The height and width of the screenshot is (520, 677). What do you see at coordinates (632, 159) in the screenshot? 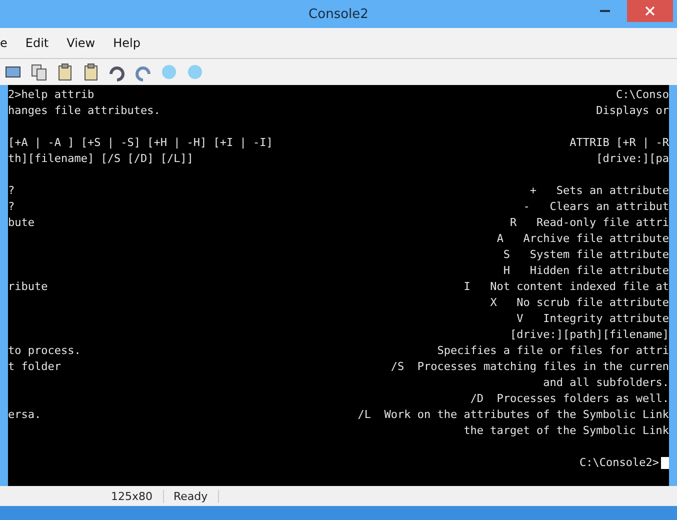
I see `console-line: [drive:][pa` at bounding box center [632, 159].